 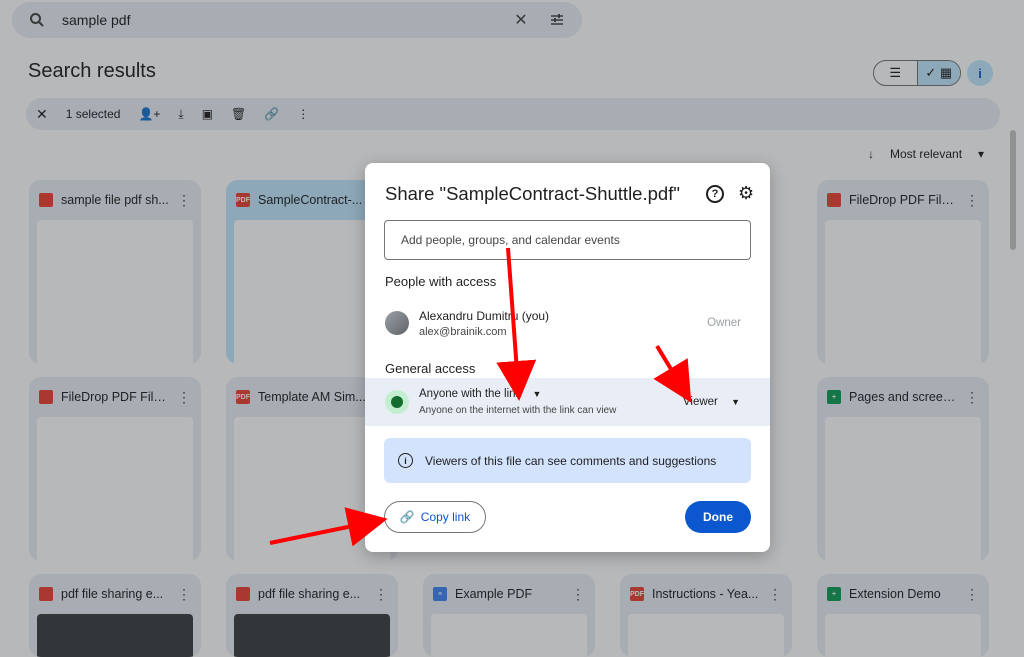 What do you see at coordinates (718, 517) in the screenshot?
I see `done-button: Done` at bounding box center [718, 517].